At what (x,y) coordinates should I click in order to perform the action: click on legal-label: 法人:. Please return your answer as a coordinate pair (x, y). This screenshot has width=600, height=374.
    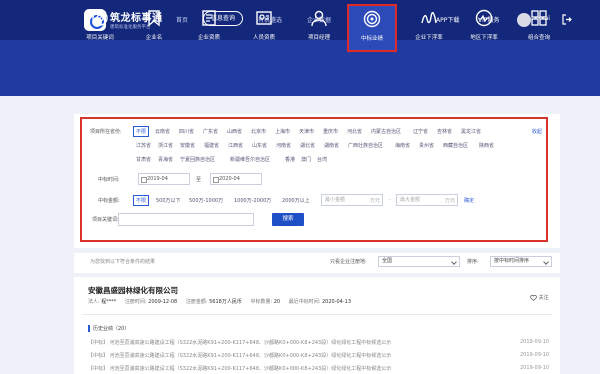
    Looking at the image, I should click on (94, 302).